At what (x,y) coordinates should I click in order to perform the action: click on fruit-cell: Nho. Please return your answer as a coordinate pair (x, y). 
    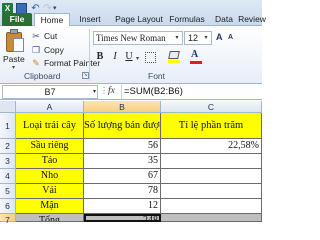
    Looking at the image, I should click on (50, 176).